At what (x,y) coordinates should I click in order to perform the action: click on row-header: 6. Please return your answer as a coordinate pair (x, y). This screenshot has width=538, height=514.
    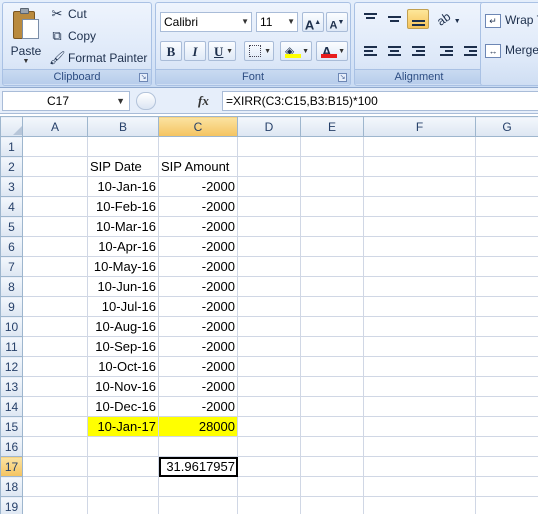
    Looking at the image, I should click on (11, 246).